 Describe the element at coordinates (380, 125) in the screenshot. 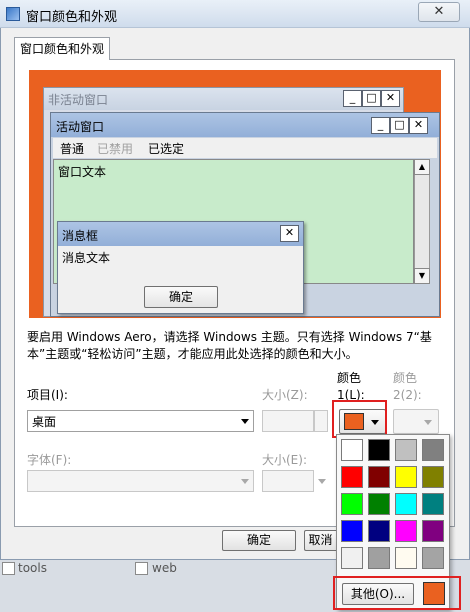

I see `active-minimize-icon: _` at that location.